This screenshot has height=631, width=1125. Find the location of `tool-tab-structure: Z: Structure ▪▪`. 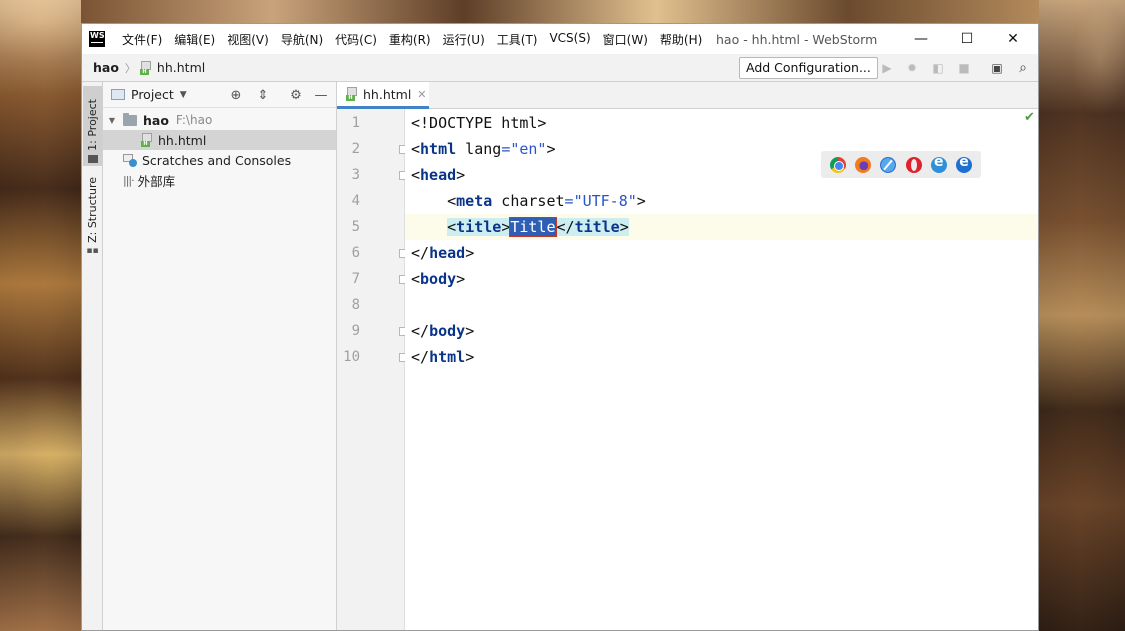

tool-tab-structure: Z: Structure ▪▪ is located at coordinates (92, 216).